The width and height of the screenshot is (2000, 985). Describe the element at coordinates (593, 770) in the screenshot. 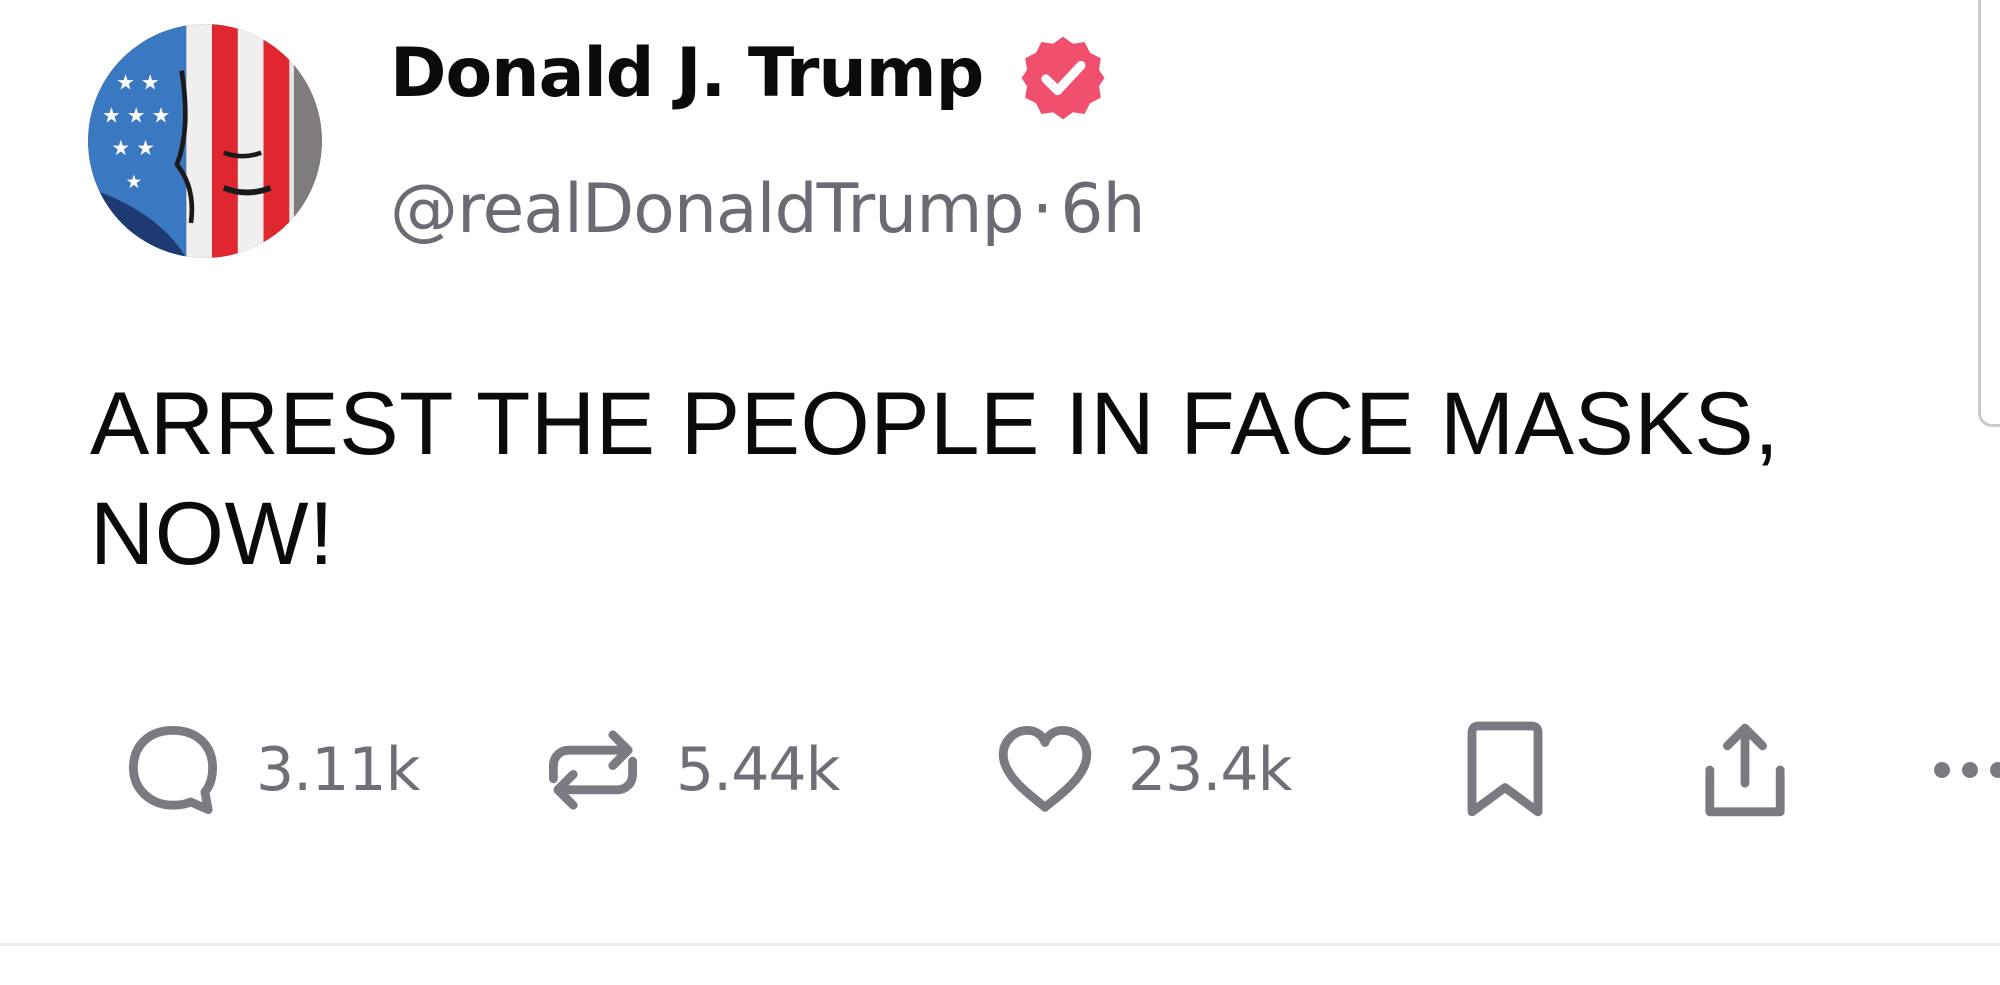

I see `repost-icon` at that location.